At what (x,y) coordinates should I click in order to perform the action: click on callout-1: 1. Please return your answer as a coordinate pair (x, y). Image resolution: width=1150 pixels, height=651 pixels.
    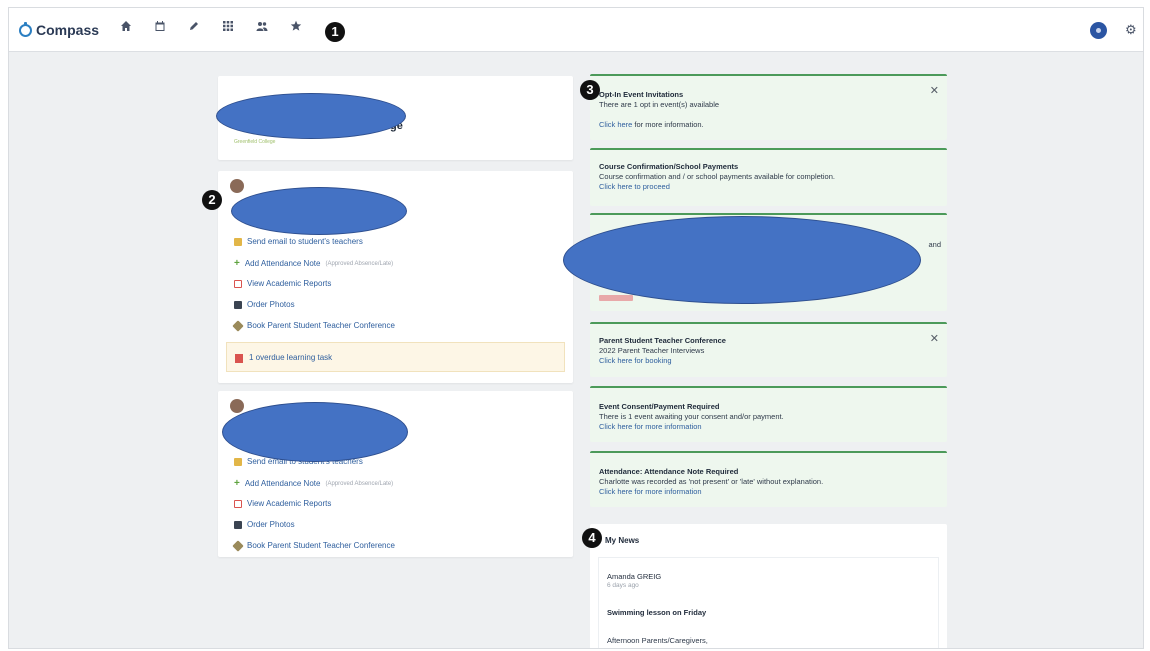
    Looking at the image, I should click on (335, 32).